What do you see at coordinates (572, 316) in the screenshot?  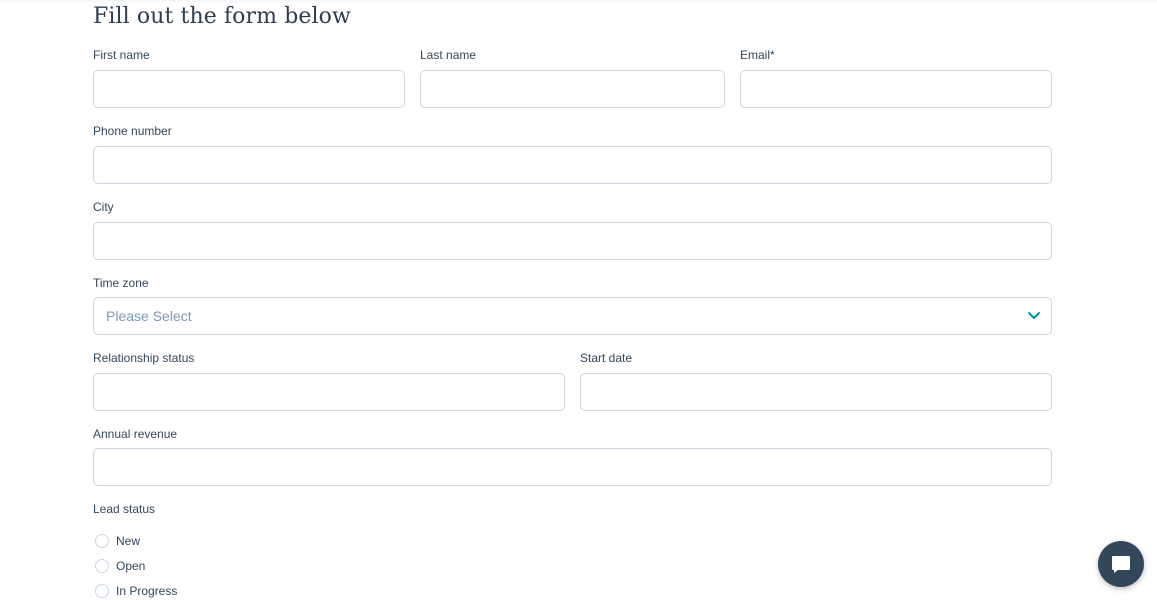 I see `time-zone-select: Please Select` at bounding box center [572, 316].